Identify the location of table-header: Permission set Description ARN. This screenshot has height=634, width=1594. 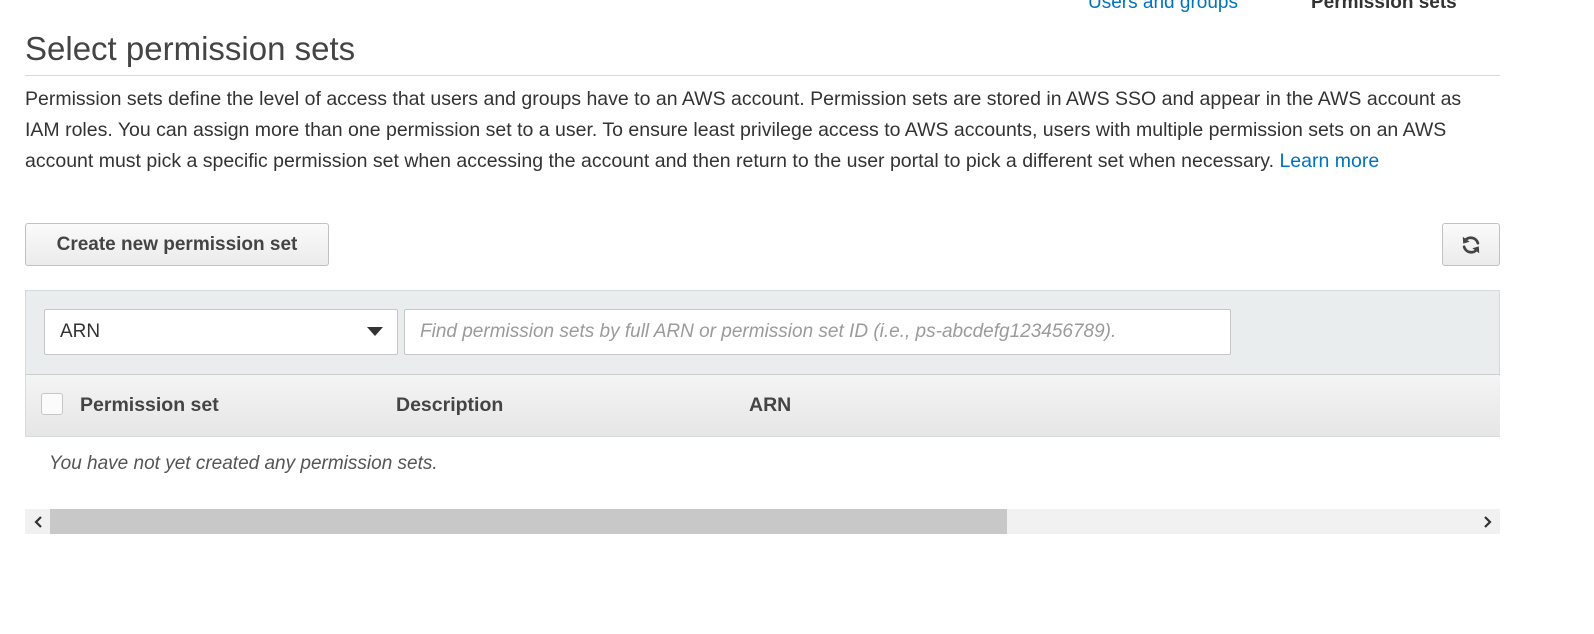
(762, 406).